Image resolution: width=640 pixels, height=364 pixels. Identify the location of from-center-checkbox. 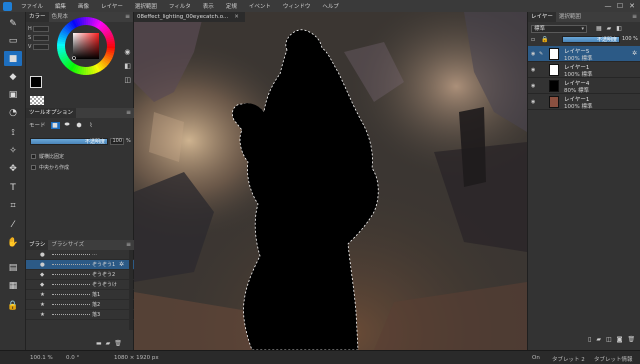
(33, 167).